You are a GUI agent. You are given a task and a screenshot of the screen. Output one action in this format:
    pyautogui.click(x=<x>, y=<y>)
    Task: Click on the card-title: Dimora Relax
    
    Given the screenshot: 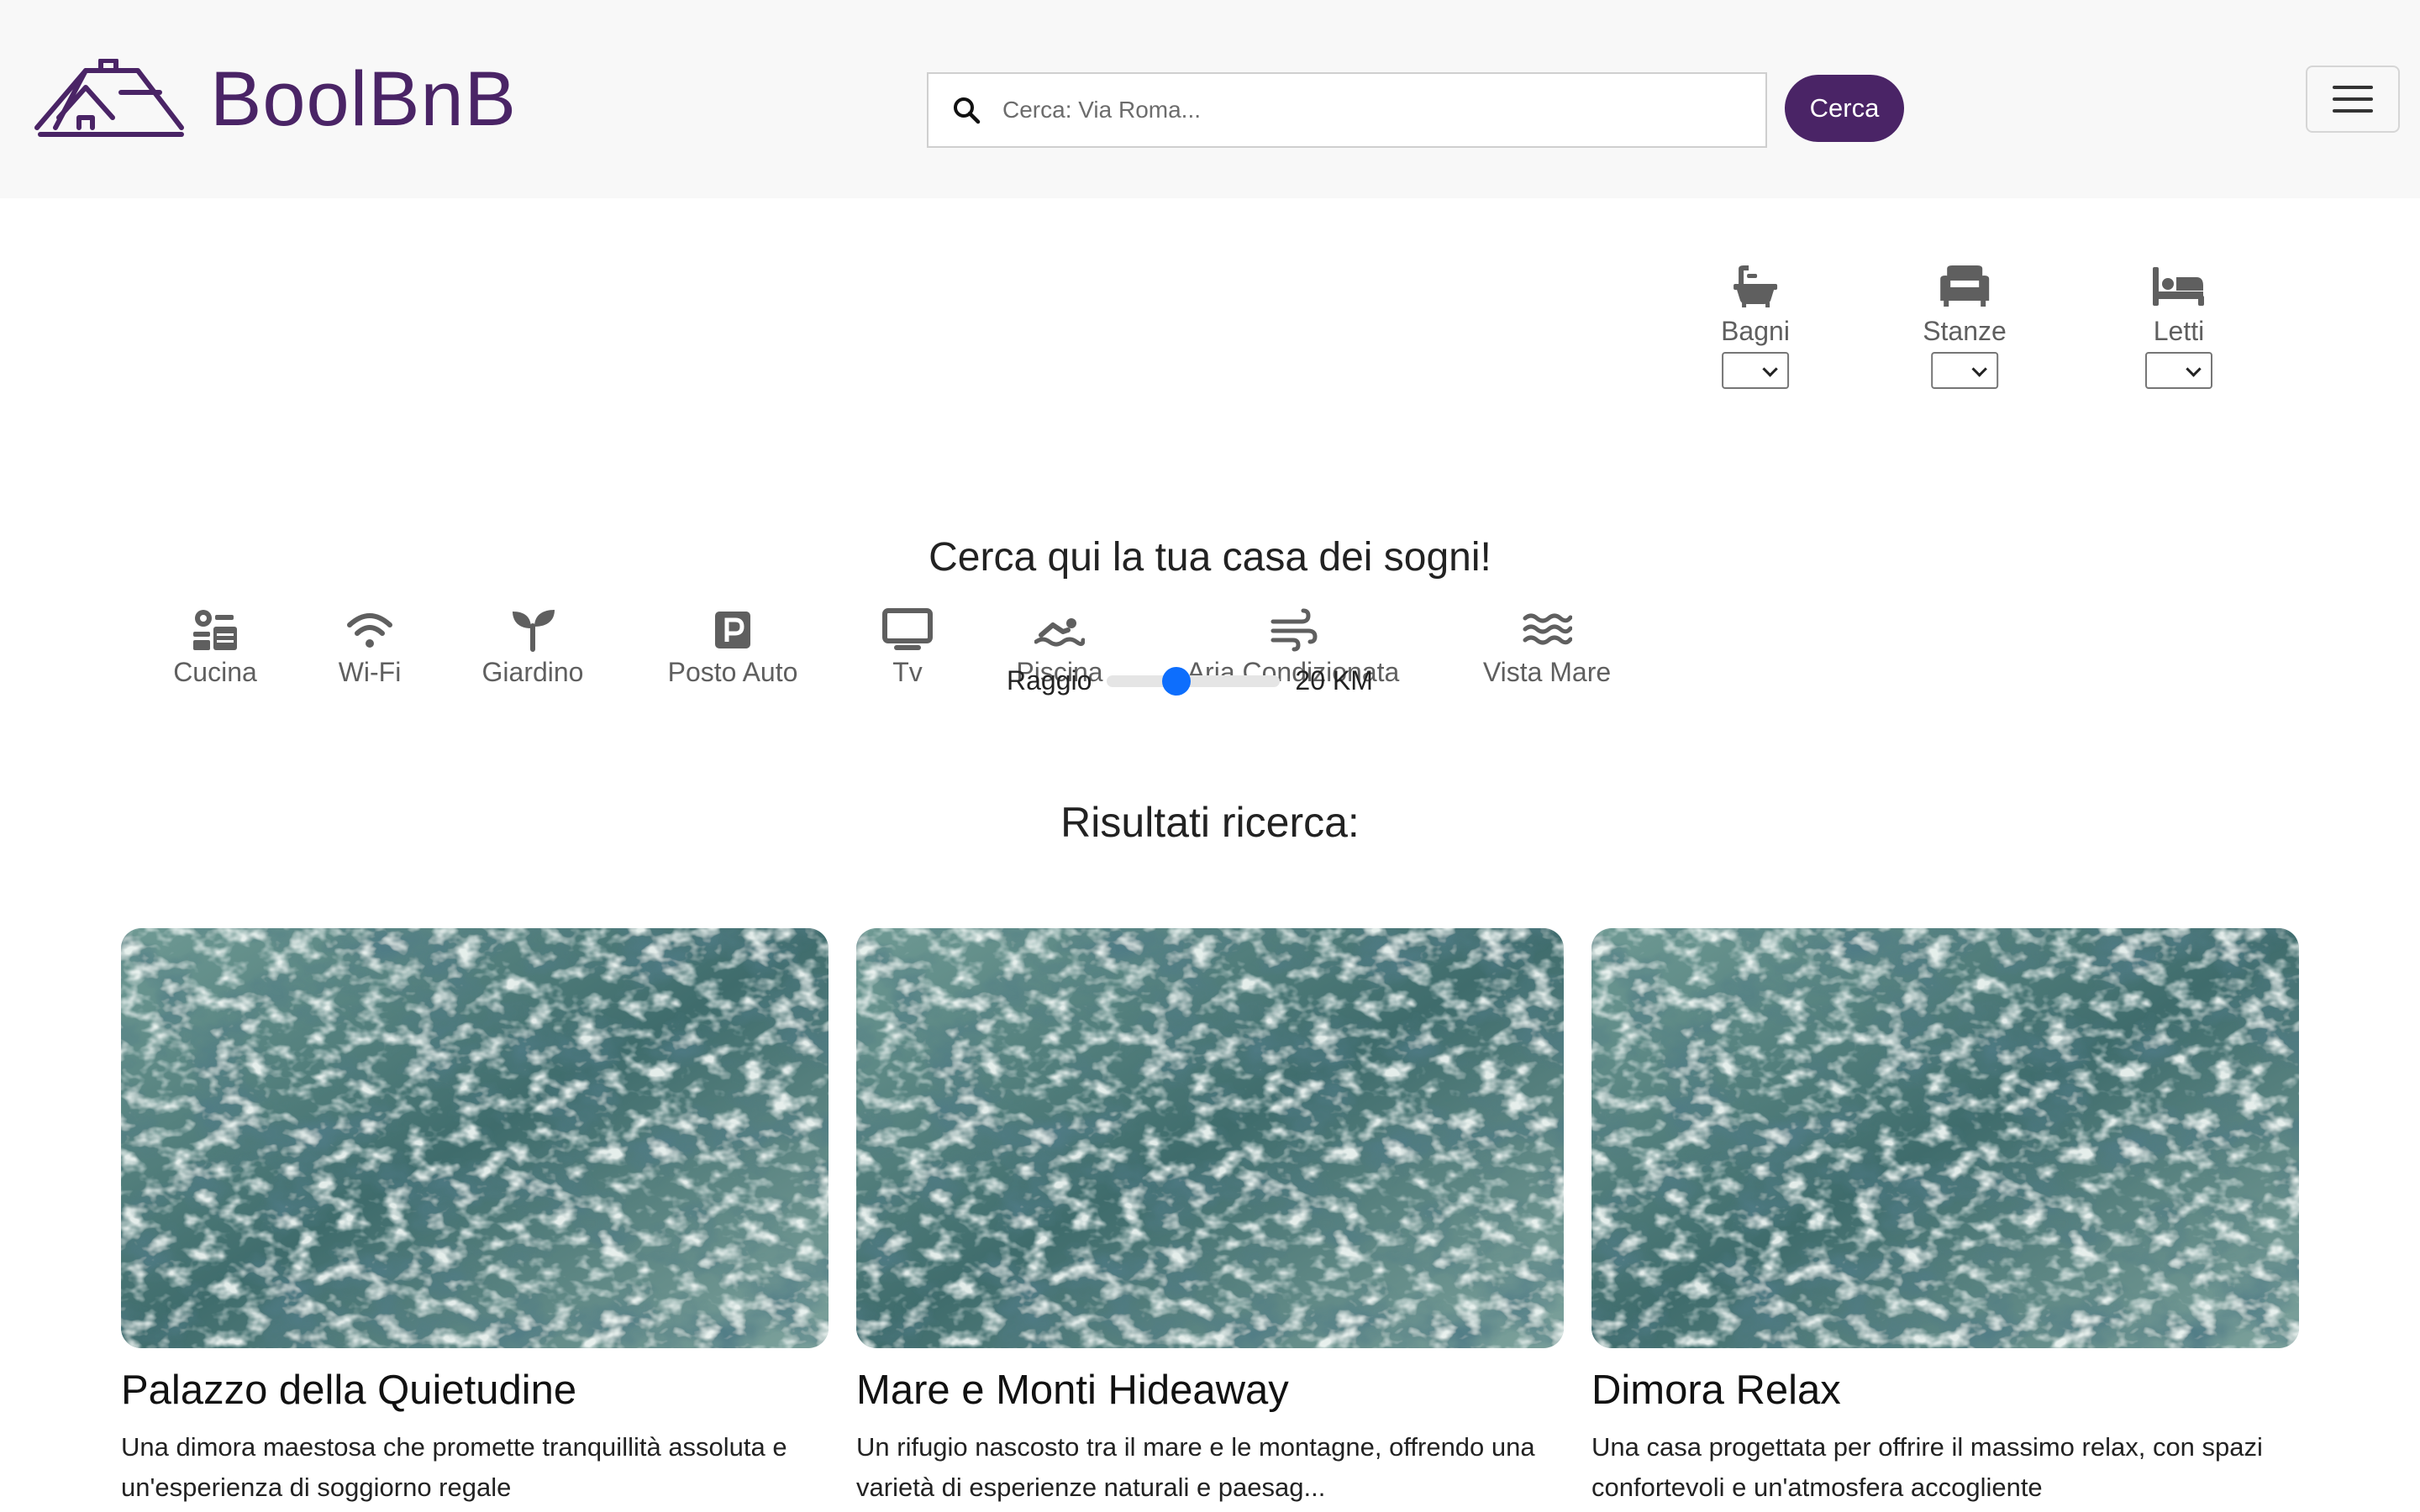 What is the action you would take?
    pyautogui.click(x=1945, y=1390)
    